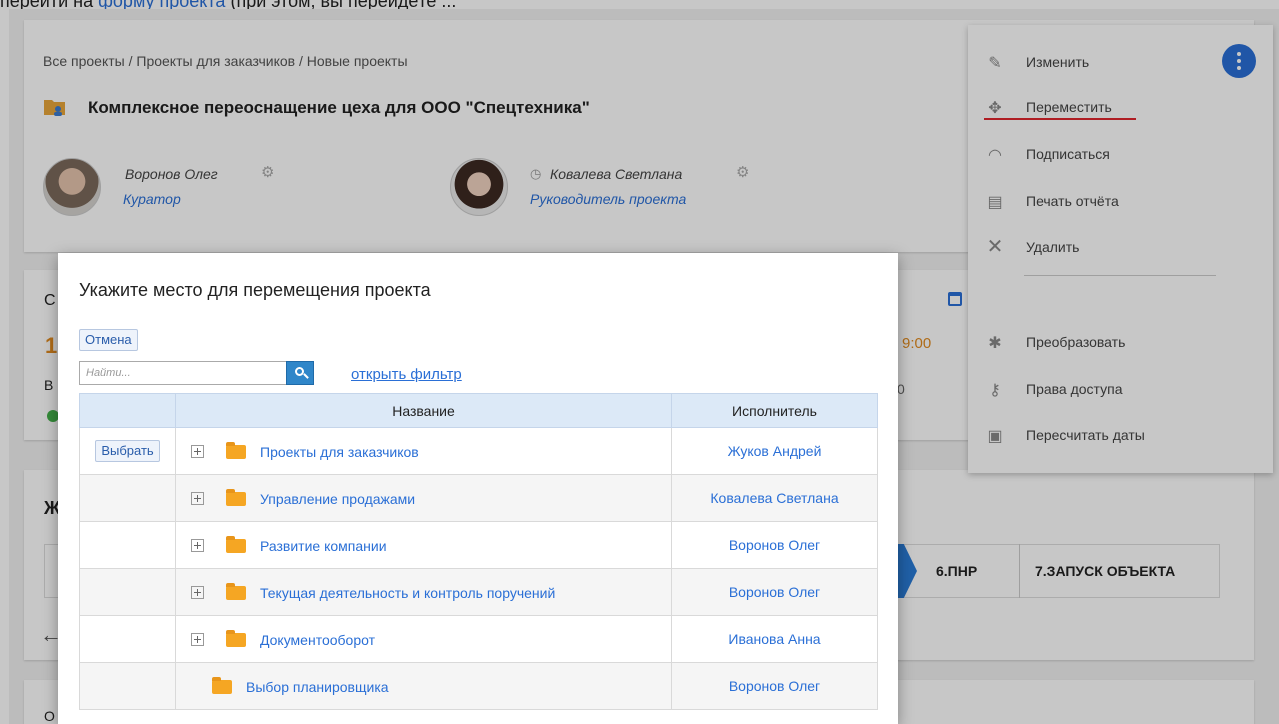  I want to click on table-row: Документооборот Иванова Анна, so click(478, 639).